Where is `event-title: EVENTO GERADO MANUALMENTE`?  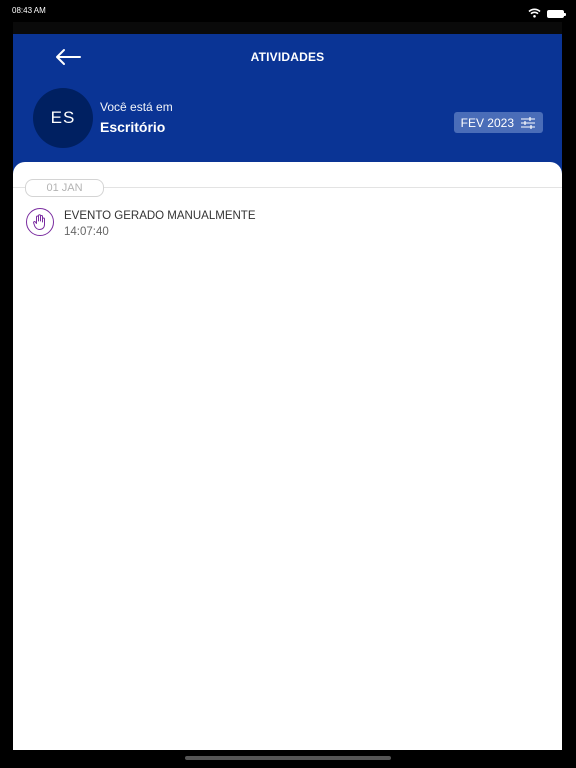
event-title: EVENTO GERADO MANUALMENTE is located at coordinates (160, 216).